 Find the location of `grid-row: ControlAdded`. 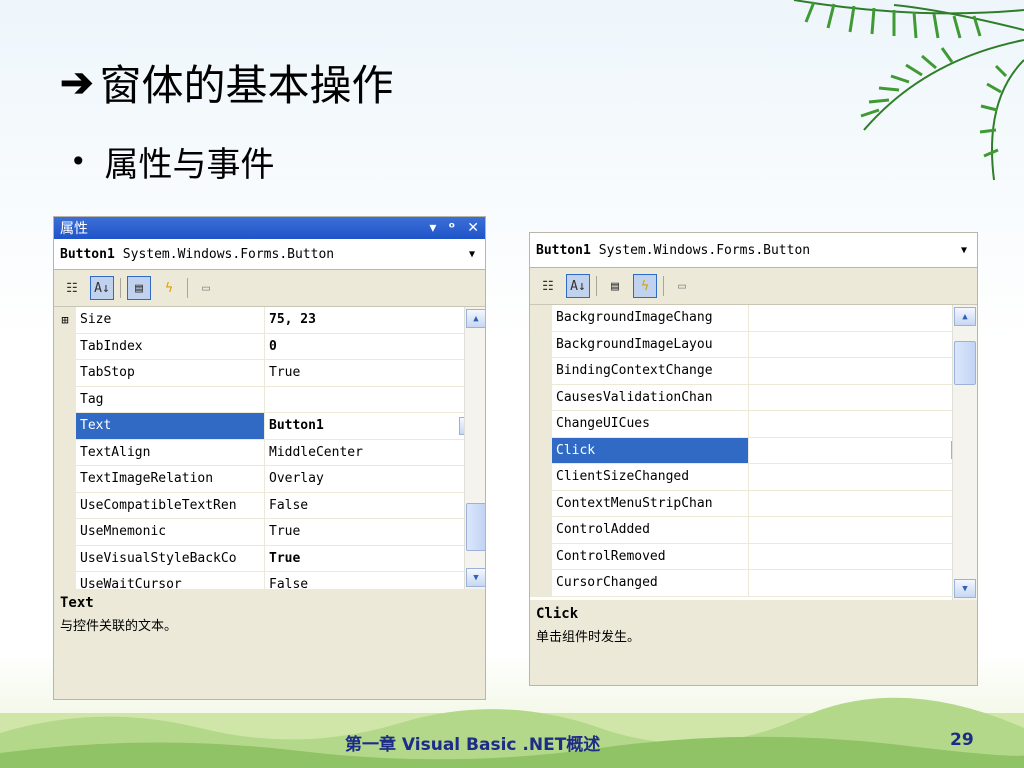

grid-row: ControlAdded is located at coordinates (753, 530).